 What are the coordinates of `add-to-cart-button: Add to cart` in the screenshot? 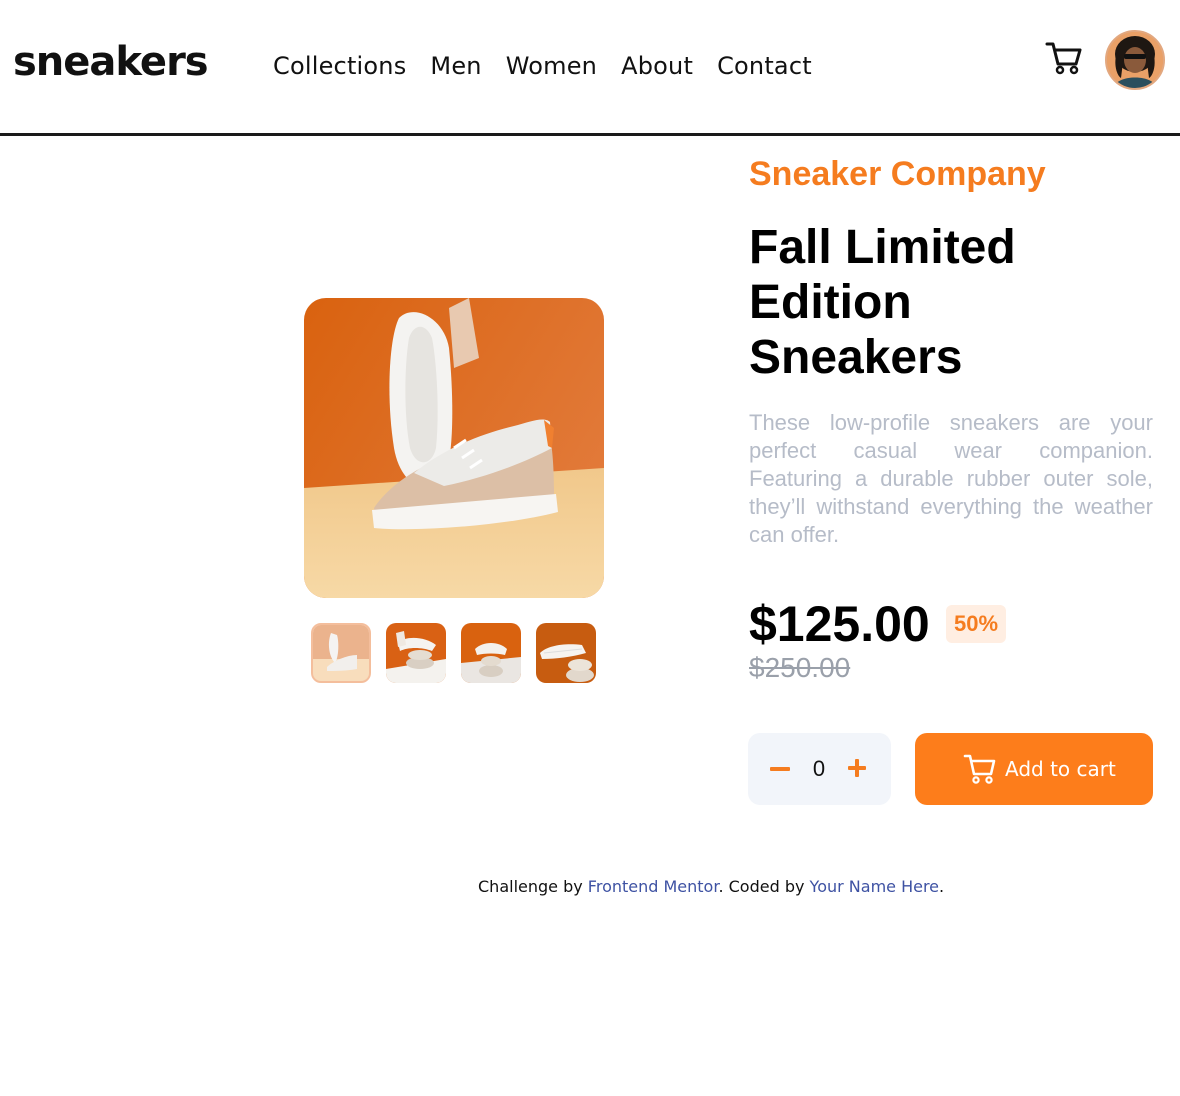 It's located at (1034, 769).